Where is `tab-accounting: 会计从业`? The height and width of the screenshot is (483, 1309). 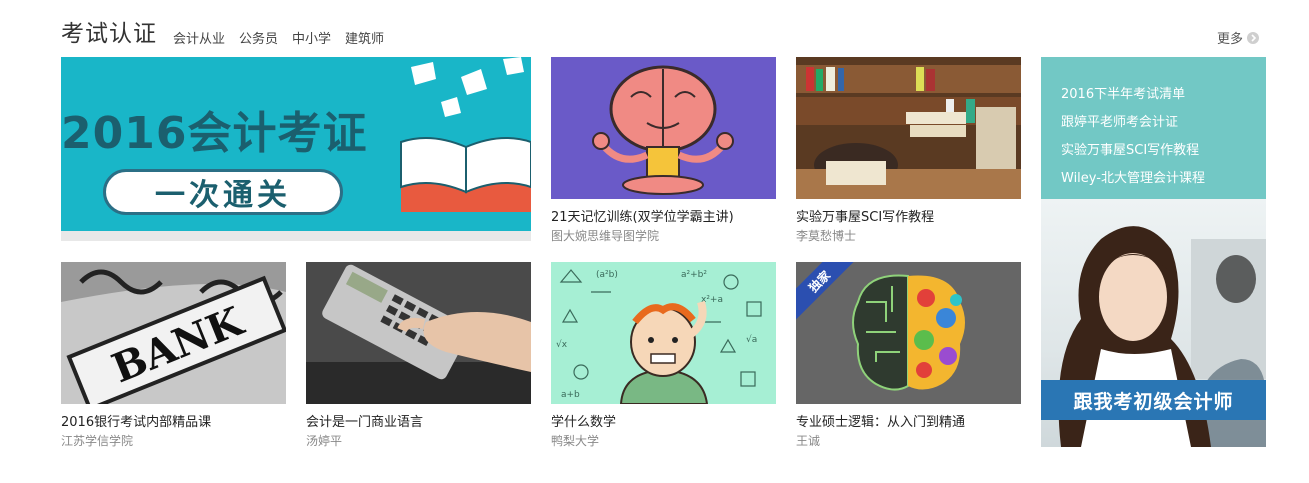 tab-accounting: 会计从业 is located at coordinates (199, 37).